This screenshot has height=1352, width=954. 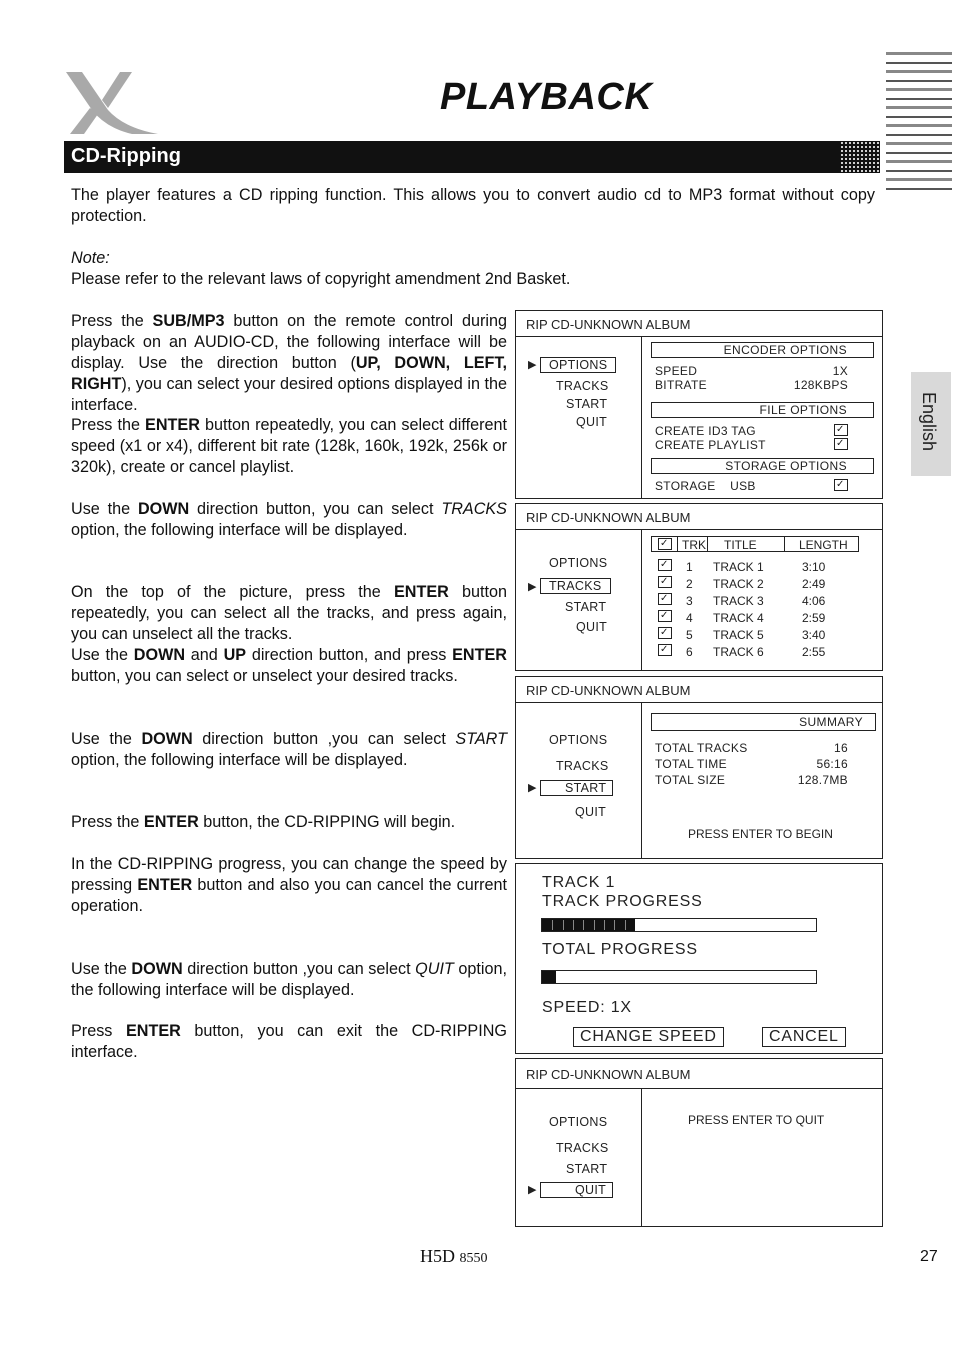 What do you see at coordinates (740, 545) in the screenshot?
I see `column-title: TITLE` at bounding box center [740, 545].